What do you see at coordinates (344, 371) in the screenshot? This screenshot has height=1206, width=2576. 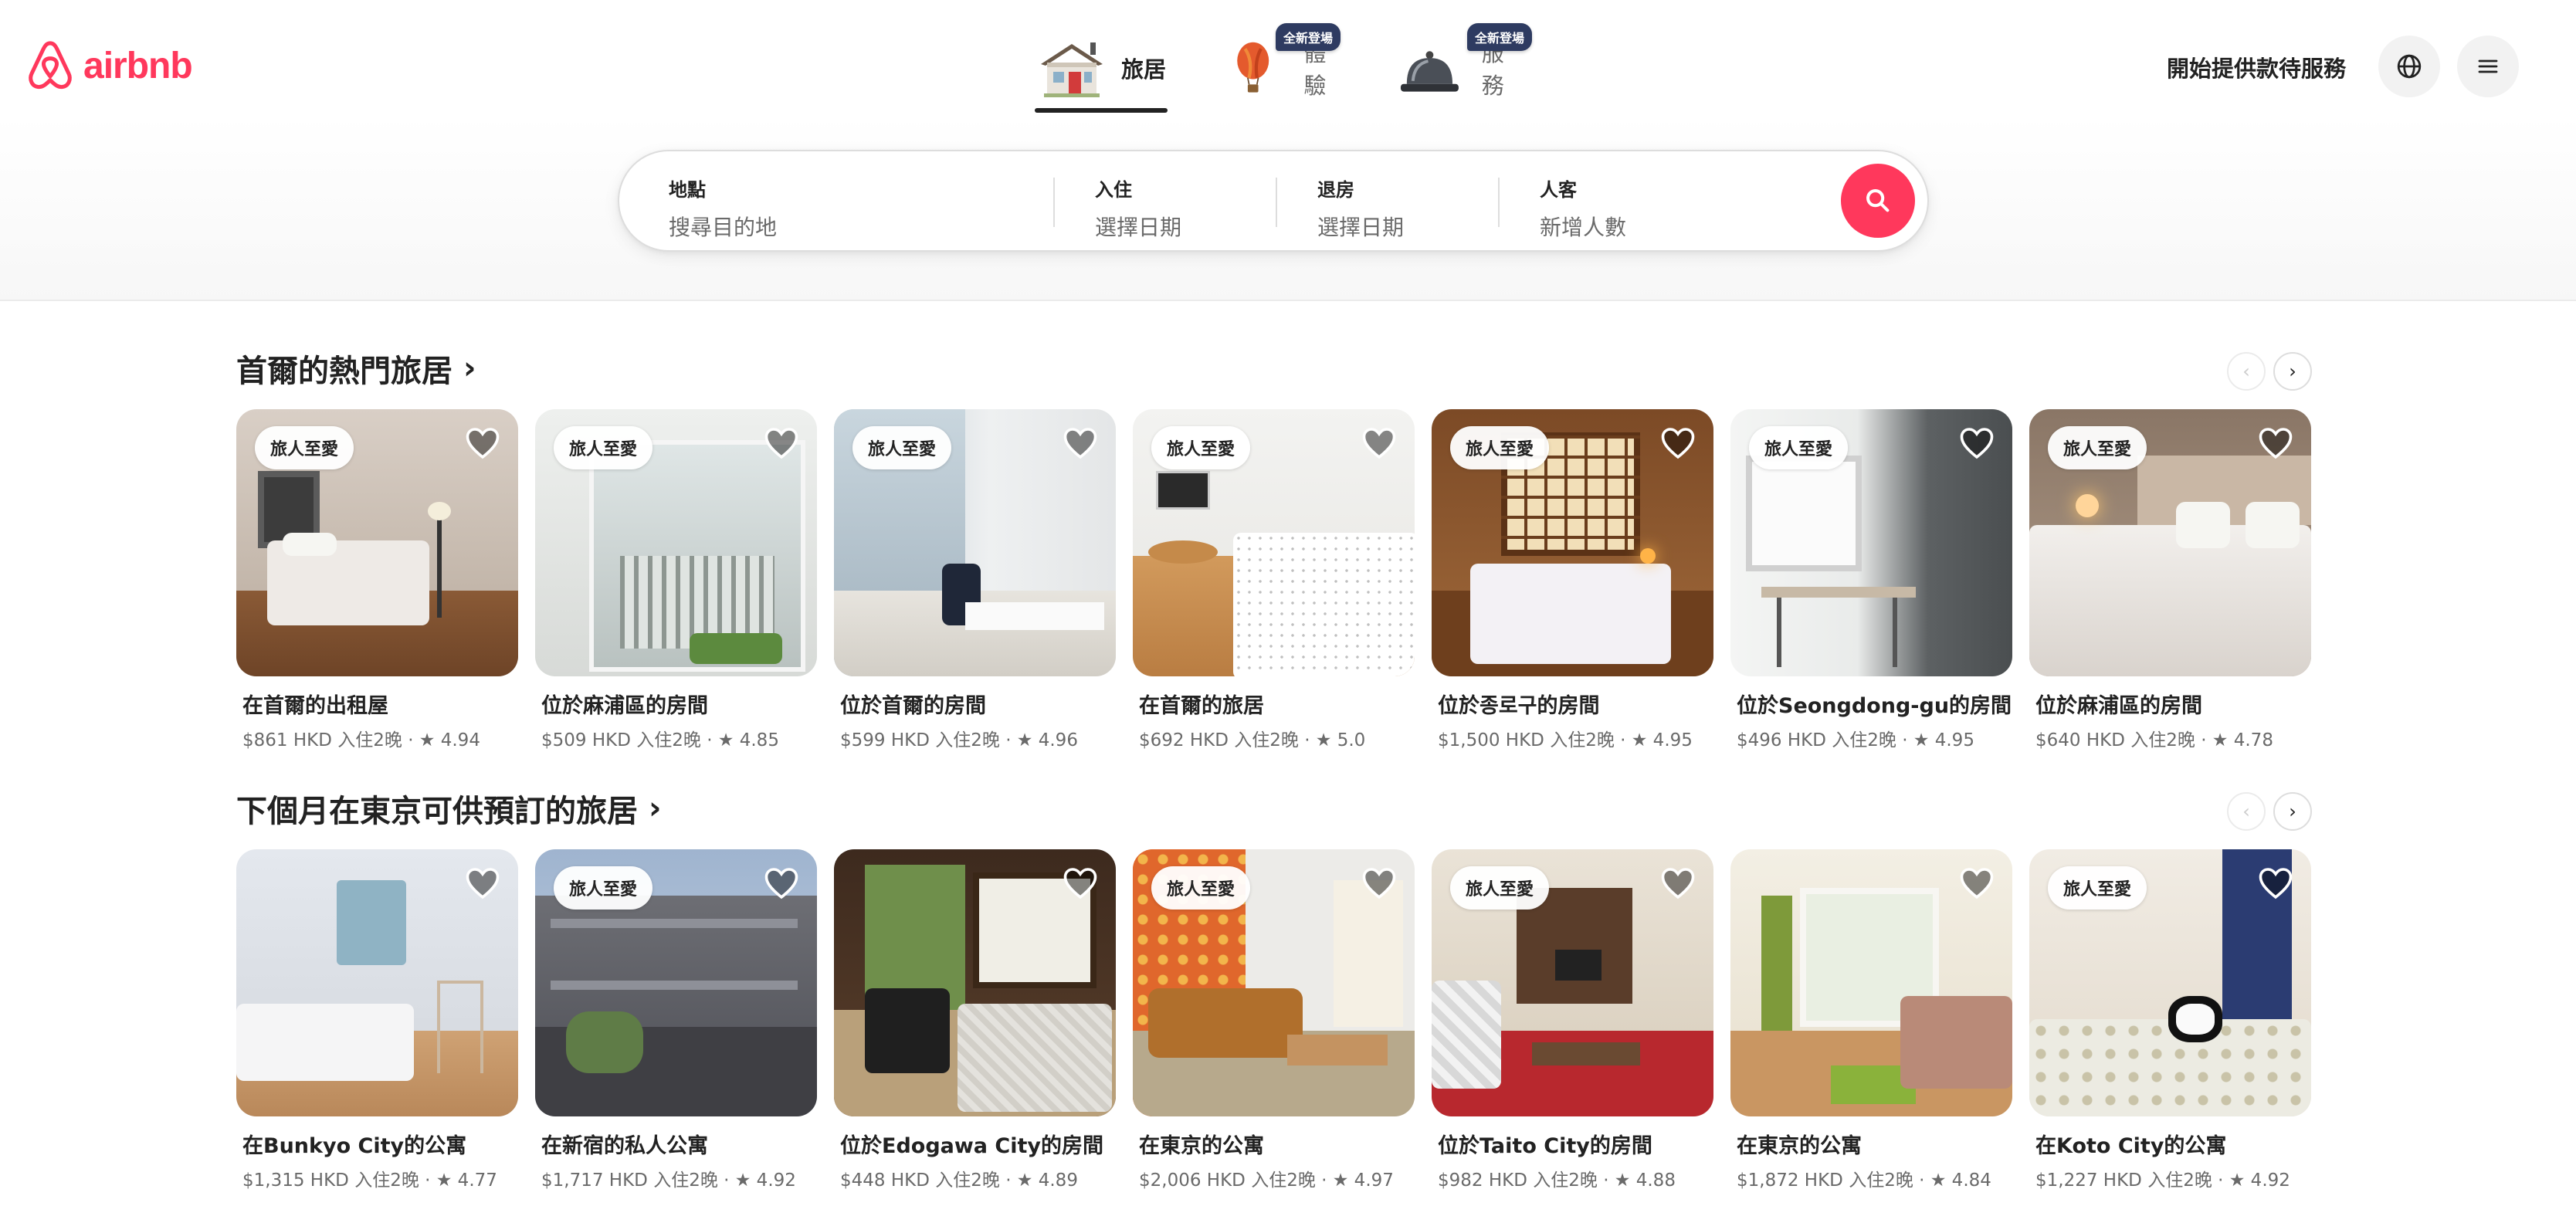 I see `section-title: 首爾的熱門旅居` at bounding box center [344, 371].